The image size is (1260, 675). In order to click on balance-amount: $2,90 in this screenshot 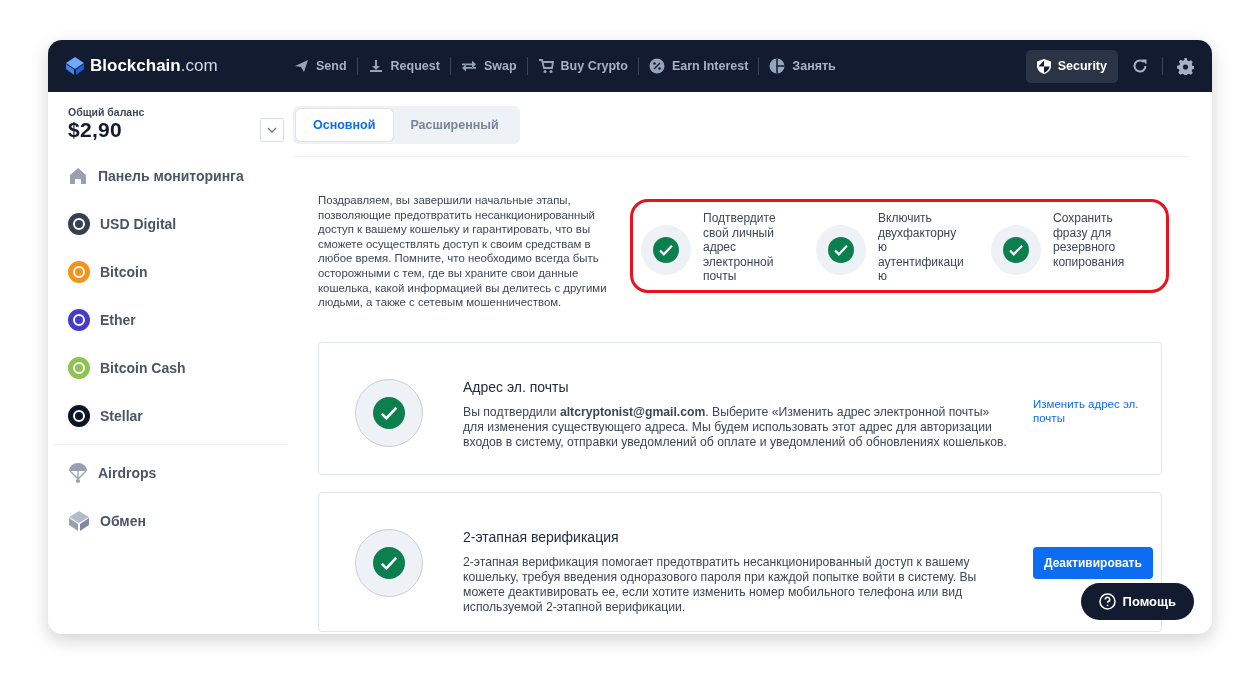, I will do `click(95, 130)`.